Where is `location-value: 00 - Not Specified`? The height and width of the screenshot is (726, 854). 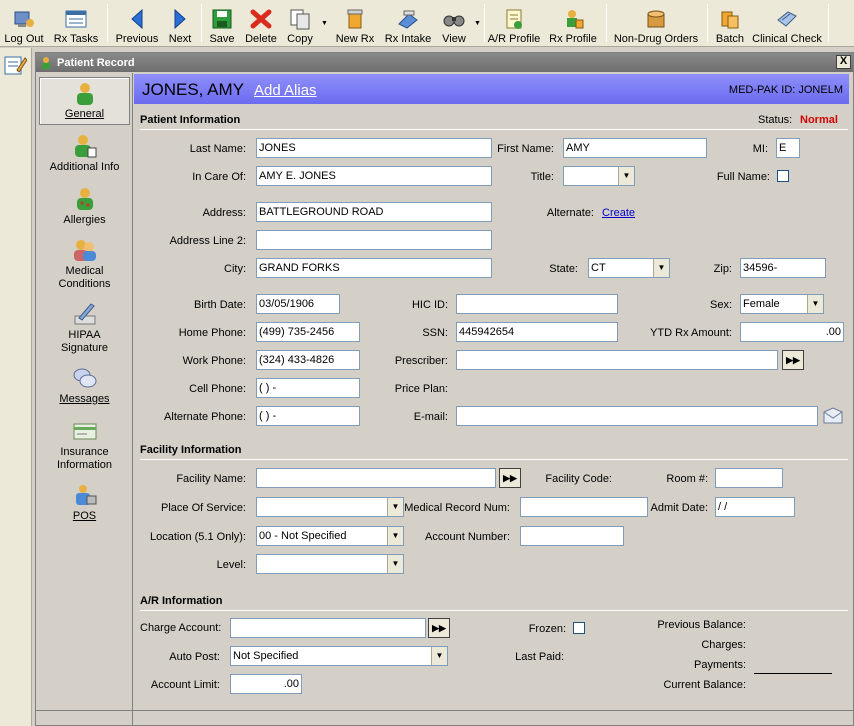 location-value: 00 - Not Specified is located at coordinates (303, 536).